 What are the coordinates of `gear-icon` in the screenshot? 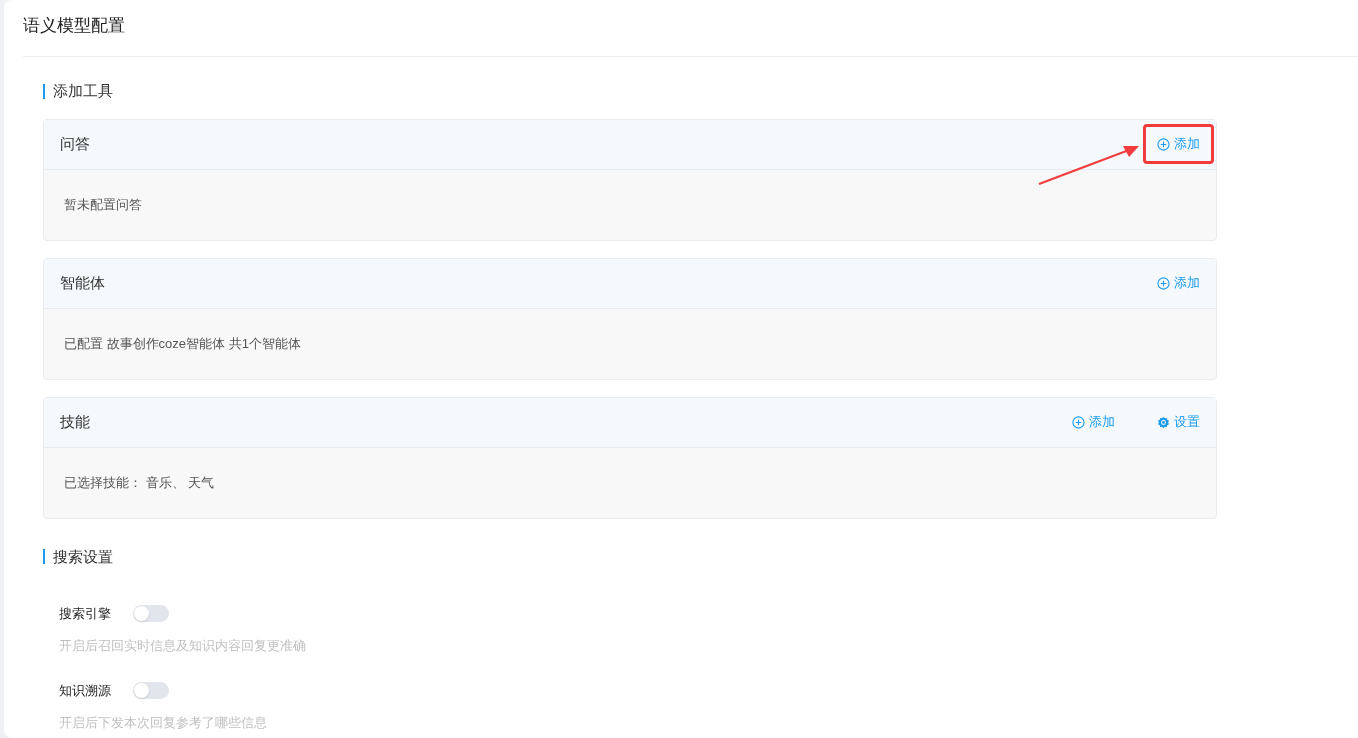 It's located at (1163, 422).